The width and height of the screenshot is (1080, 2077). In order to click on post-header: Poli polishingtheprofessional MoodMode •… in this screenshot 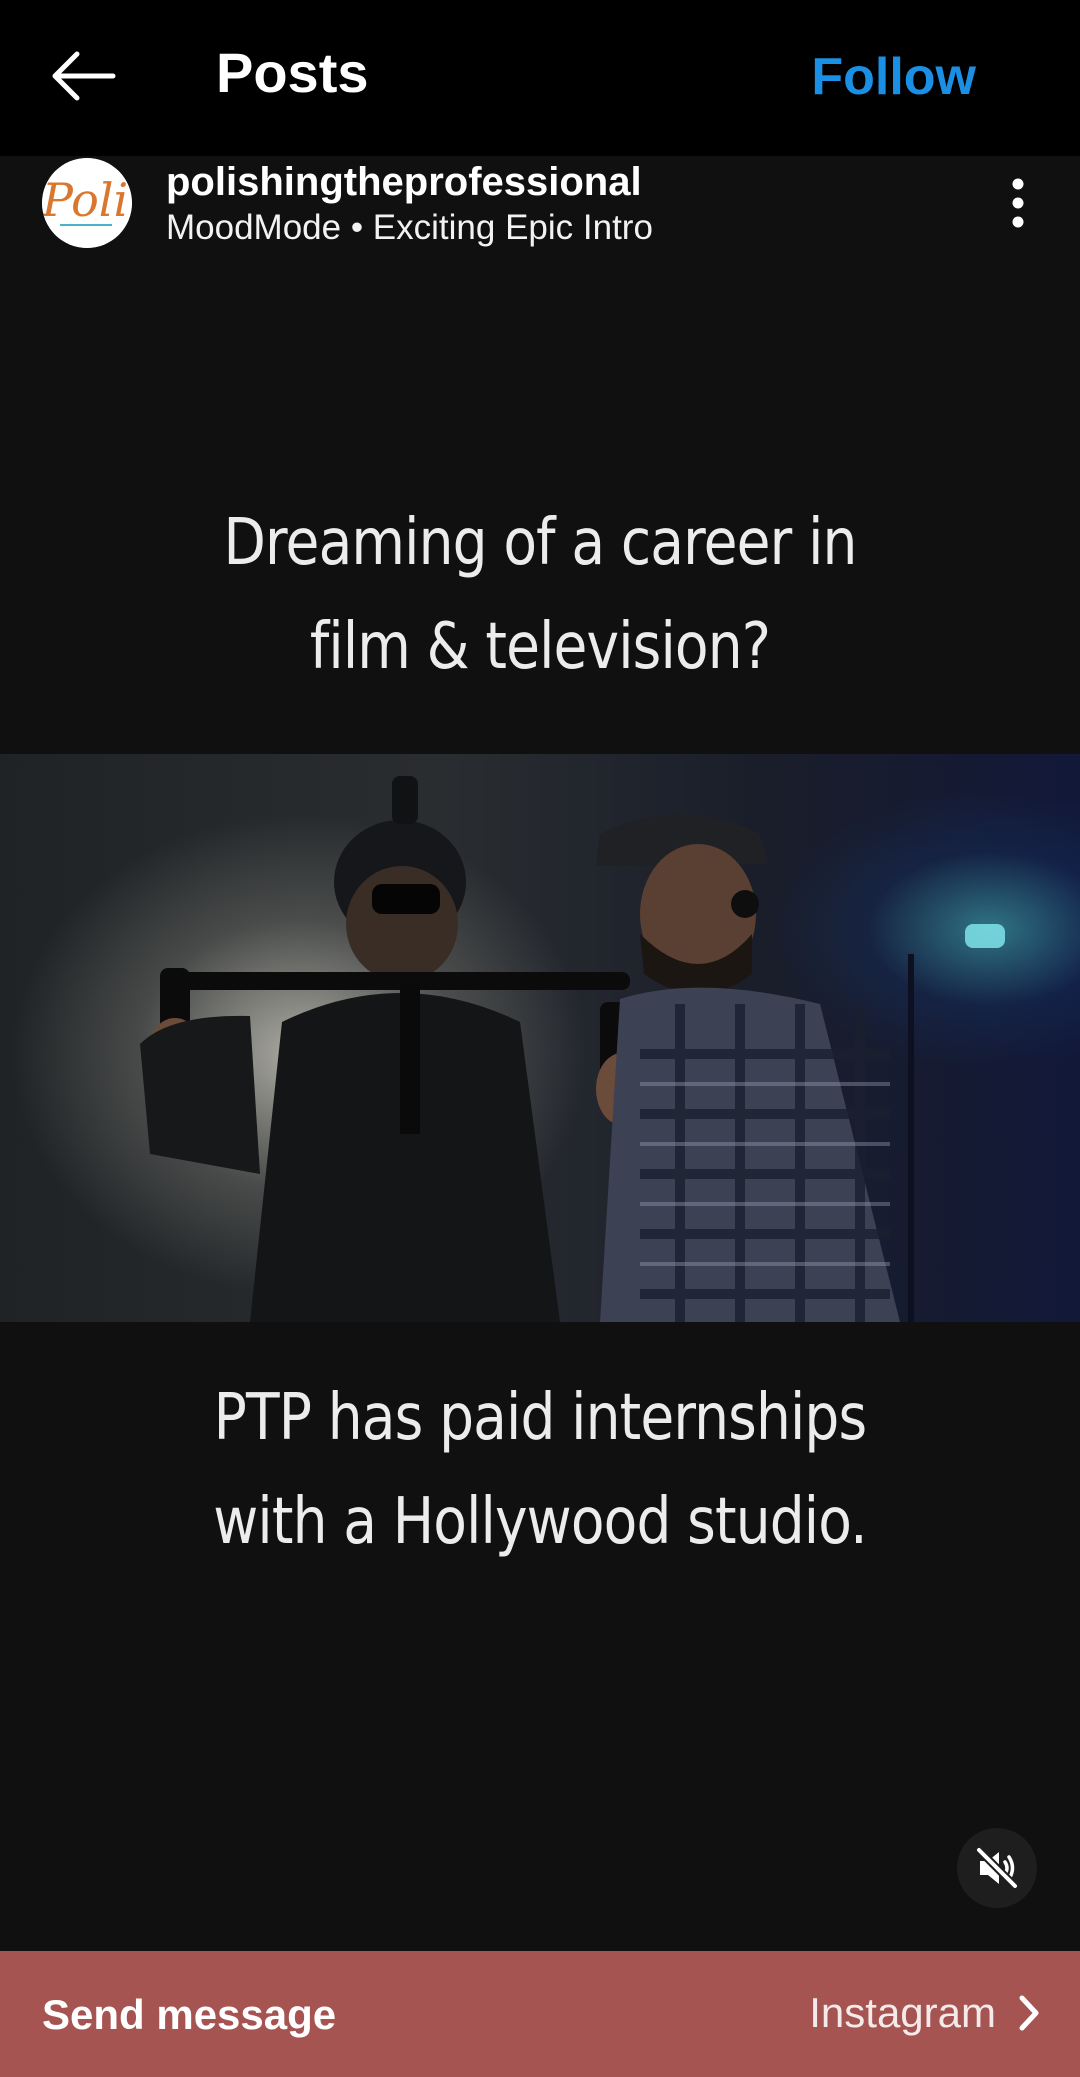, I will do `click(540, 206)`.